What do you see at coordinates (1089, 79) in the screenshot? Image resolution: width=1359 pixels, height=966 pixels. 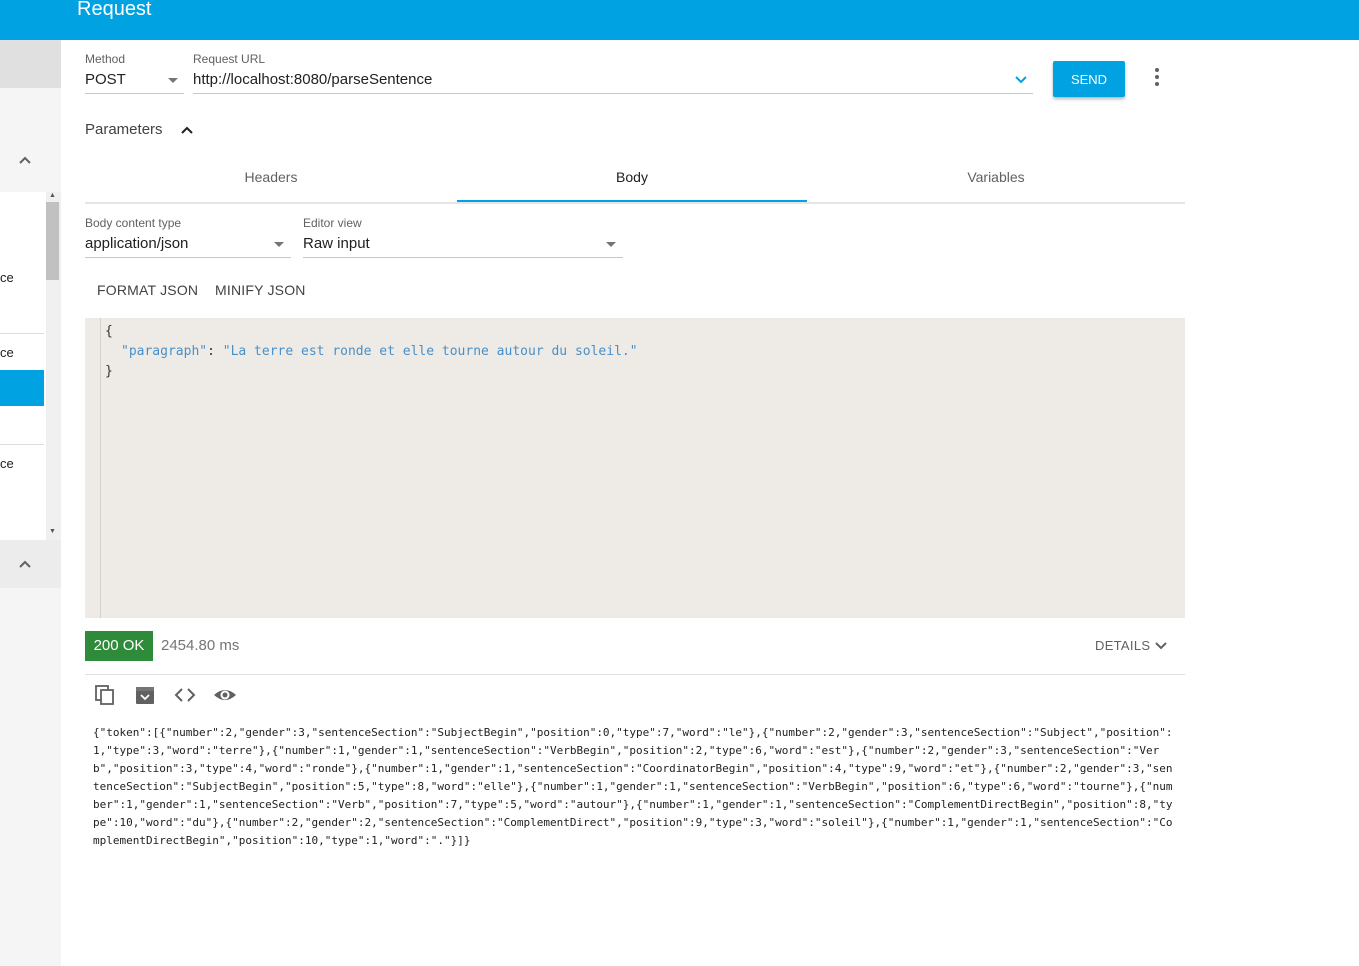 I see `send-button: SEND` at bounding box center [1089, 79].